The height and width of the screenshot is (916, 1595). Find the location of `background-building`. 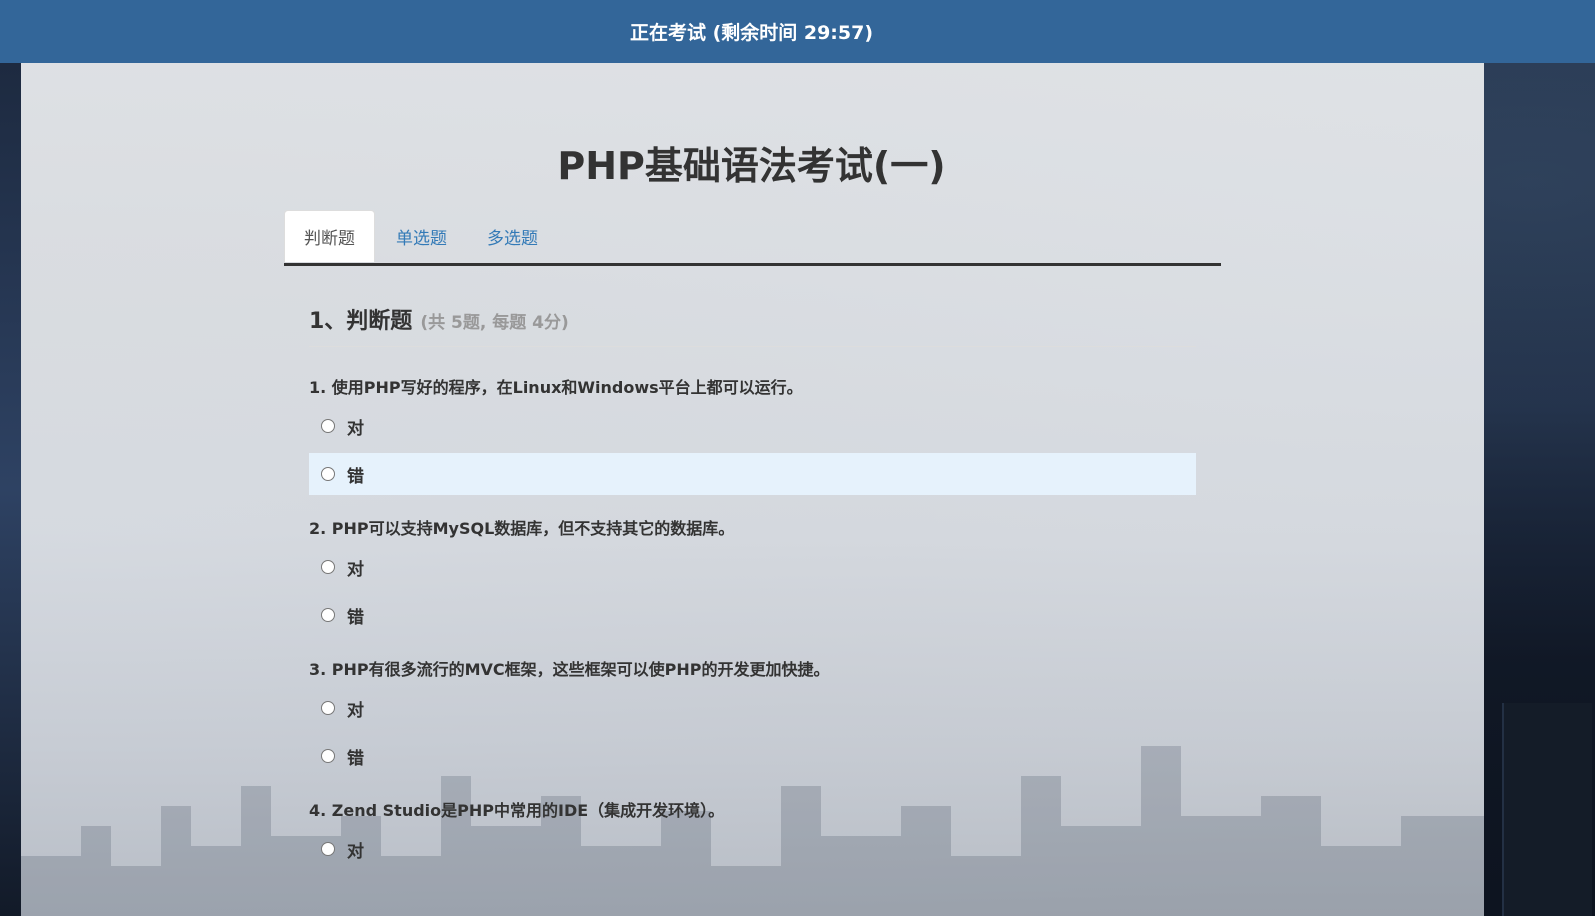

background-building is located at coordinates (1547, 809).